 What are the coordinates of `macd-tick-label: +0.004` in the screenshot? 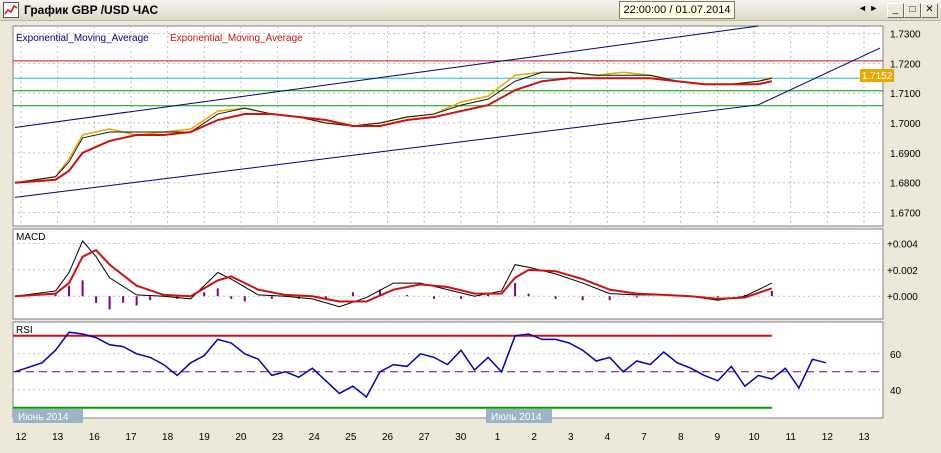 It's located at (902, 245).